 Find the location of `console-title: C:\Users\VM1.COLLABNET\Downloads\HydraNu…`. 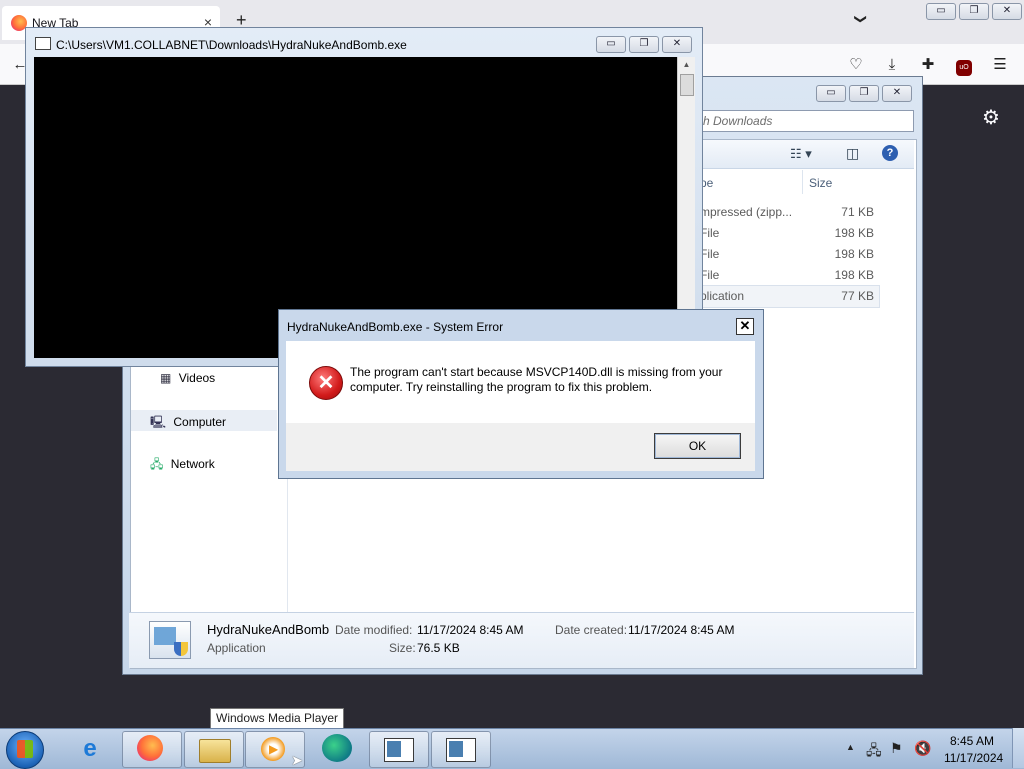

console-title: C:\Users\VM1.COLLABNET\Downloads\HydraNu… is located at coordinates (231, 45).